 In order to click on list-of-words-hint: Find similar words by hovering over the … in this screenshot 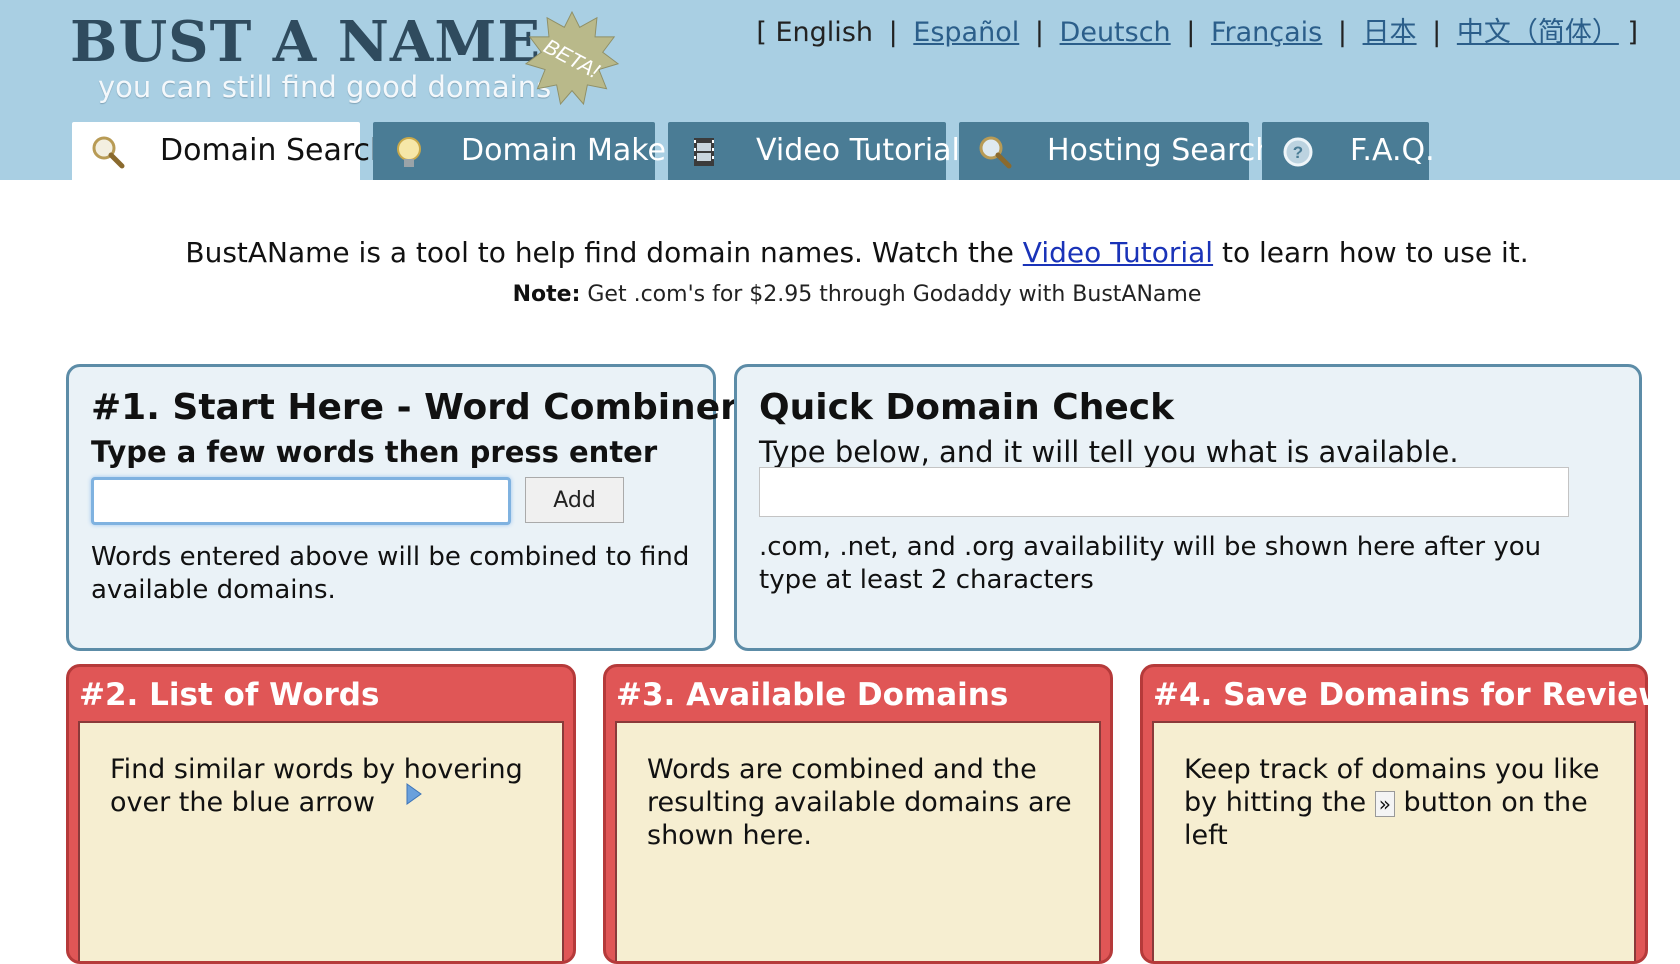, I will do `click(316, 786)`.